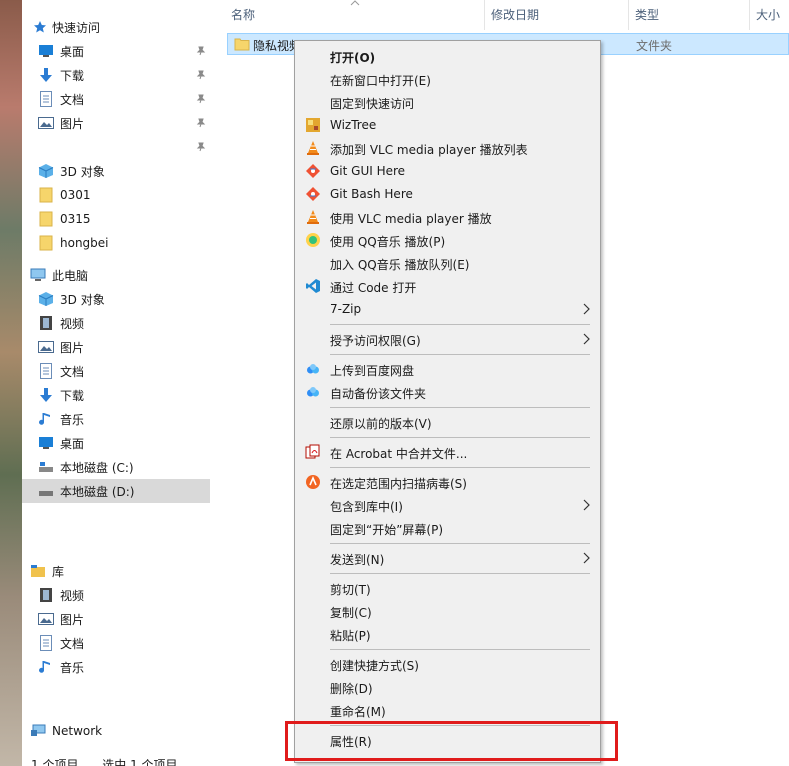 The width and height of the screenshot is (789, 766). What do you see at coordinates (77, 731) in the screenshot?
I see `nav-label: Network` at bounding box center [77, 731].